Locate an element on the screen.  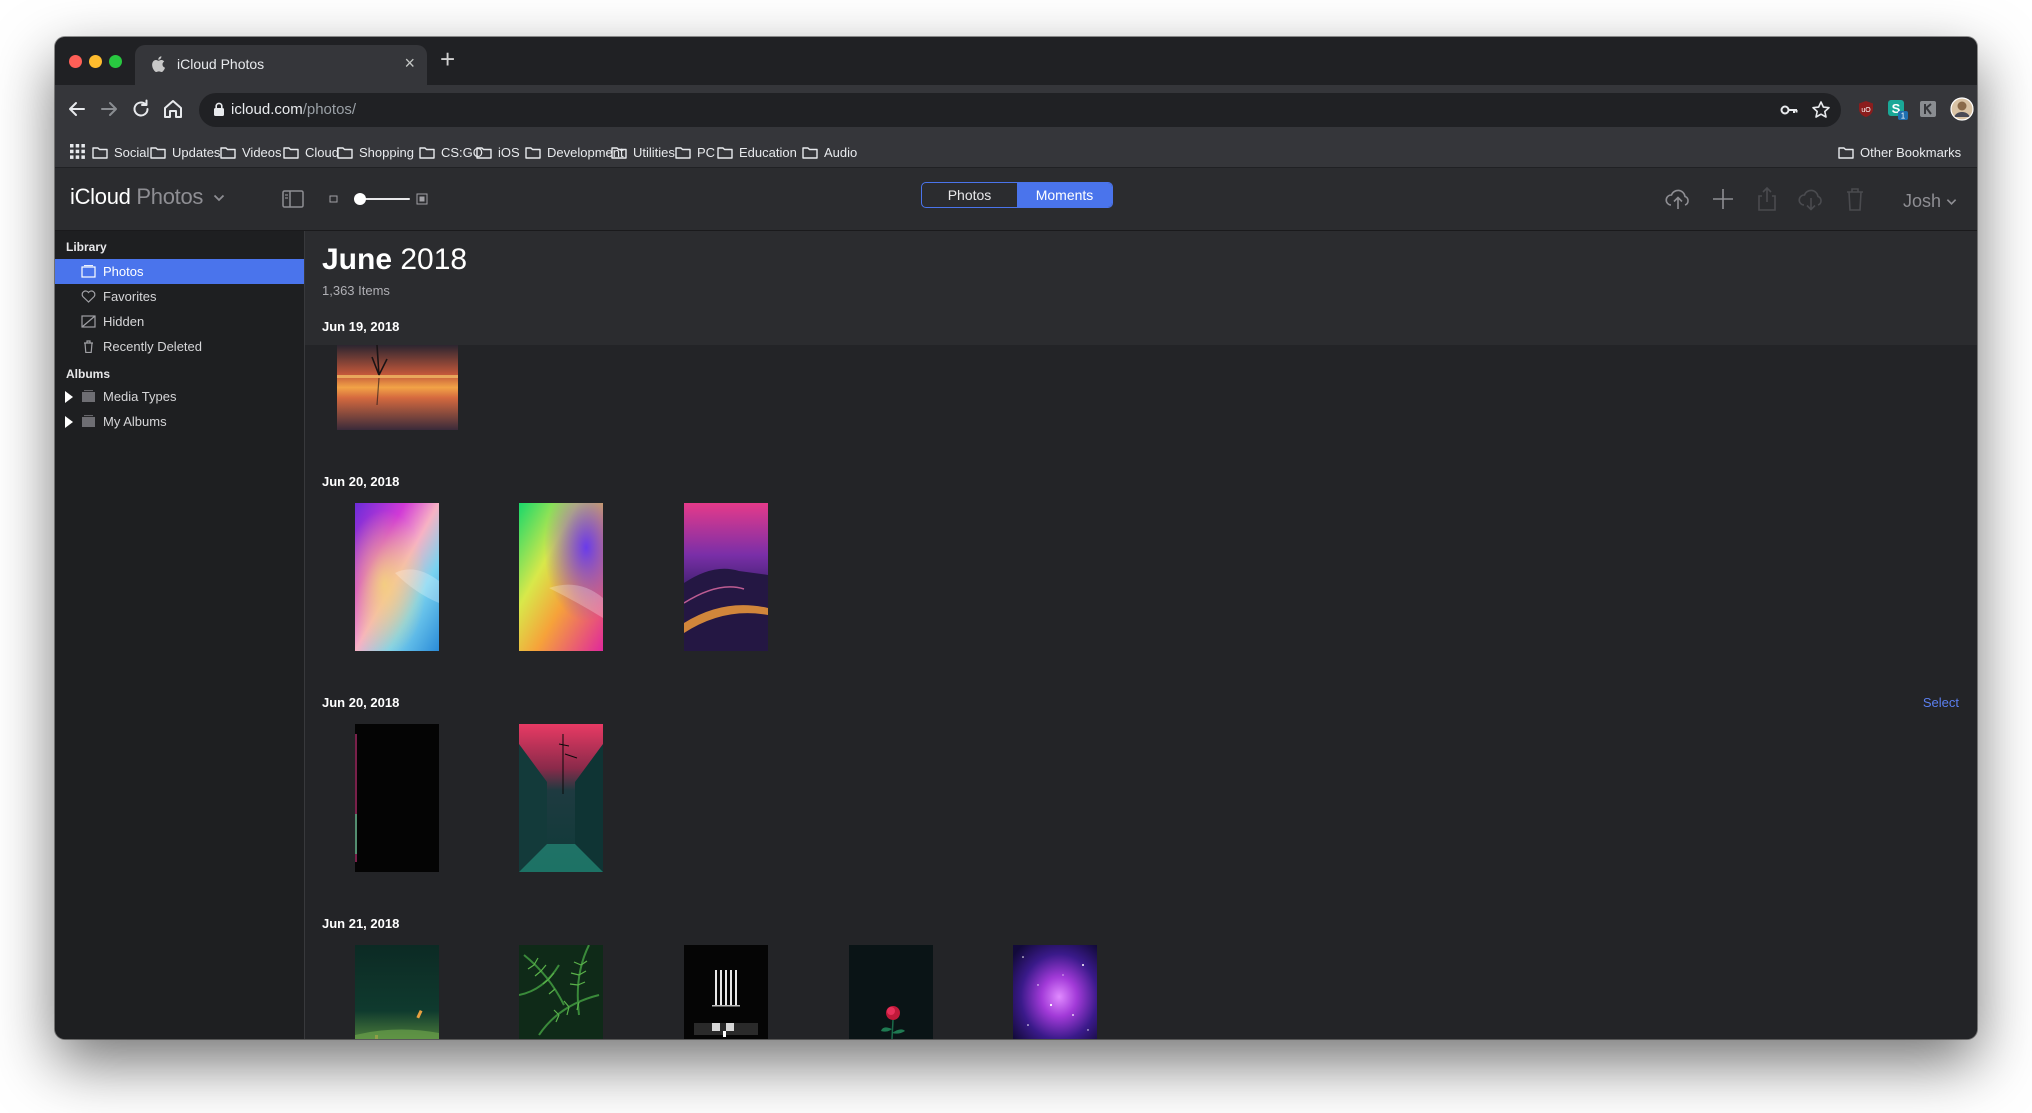
bookmark-label: Social is located at coordinates (132, 152).